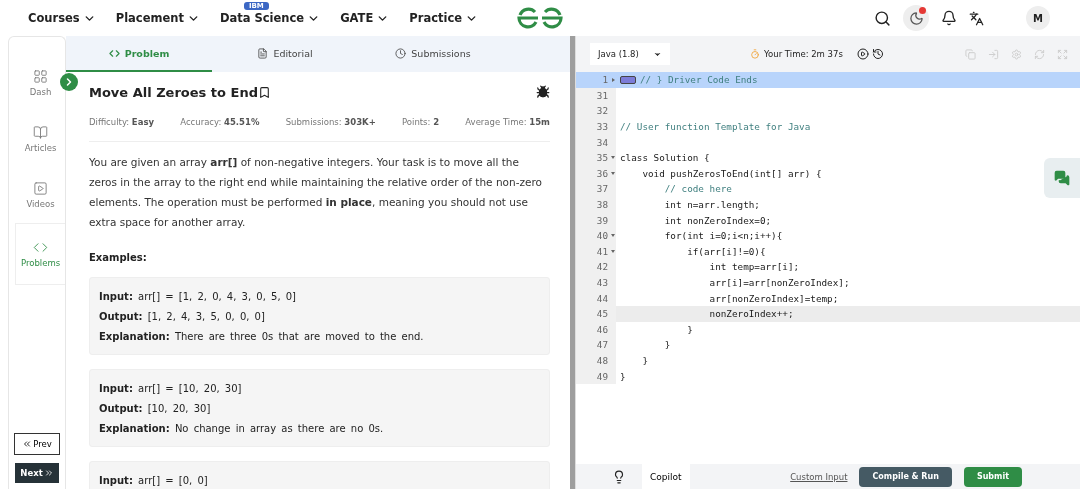  What do you see at coordinates (37, 444) in the screenshot?
I see `prev-button: Prev` at bounding box center [37, 444].